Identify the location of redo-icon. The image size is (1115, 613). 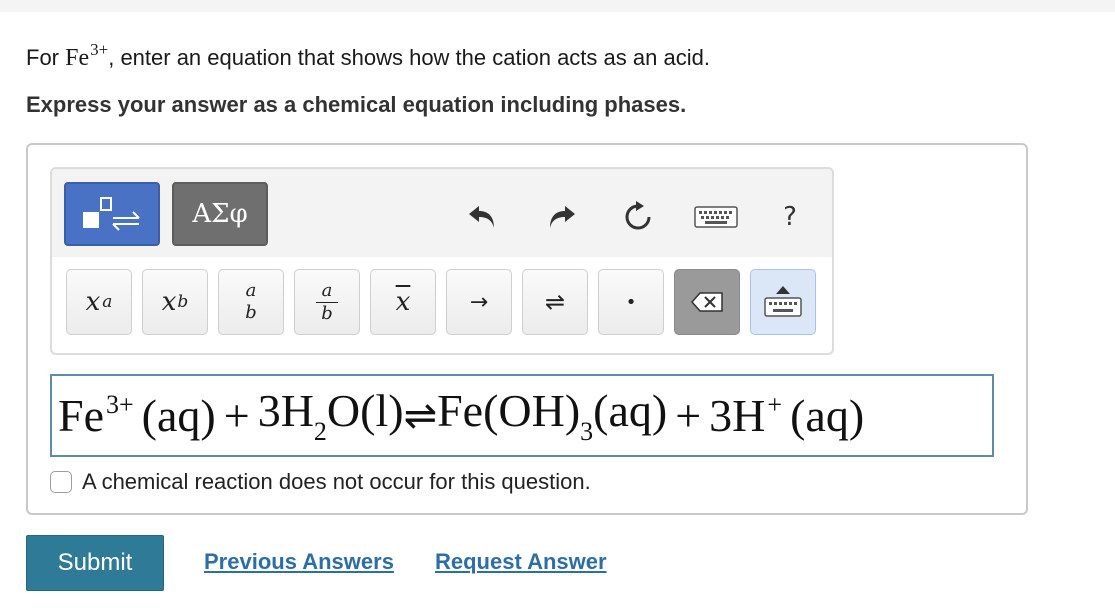
(562, 217).